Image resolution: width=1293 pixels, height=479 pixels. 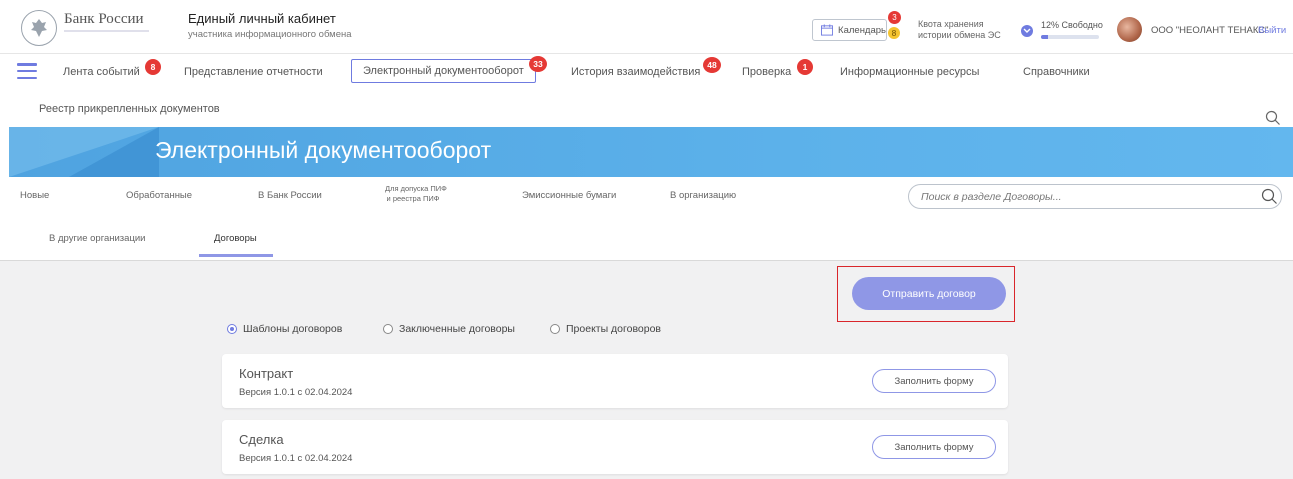 What do you see at coordinates (413, 198) in the screenshot?
I see `tab-pif-admission-line2: и реестра ПИФ` at bounding box center [413, 198].